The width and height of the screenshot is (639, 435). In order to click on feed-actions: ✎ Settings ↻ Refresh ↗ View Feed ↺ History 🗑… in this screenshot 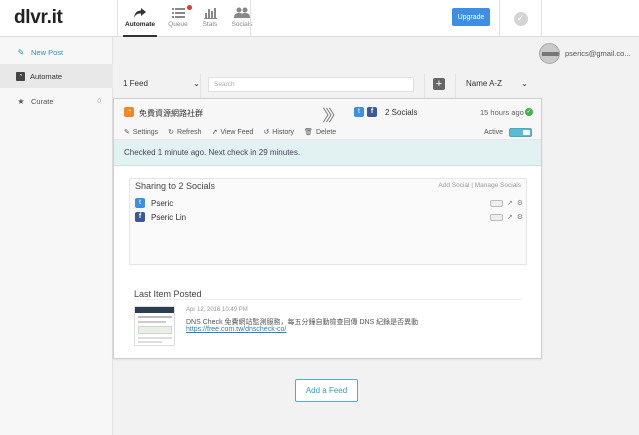, I will do `click(230, 132)`.